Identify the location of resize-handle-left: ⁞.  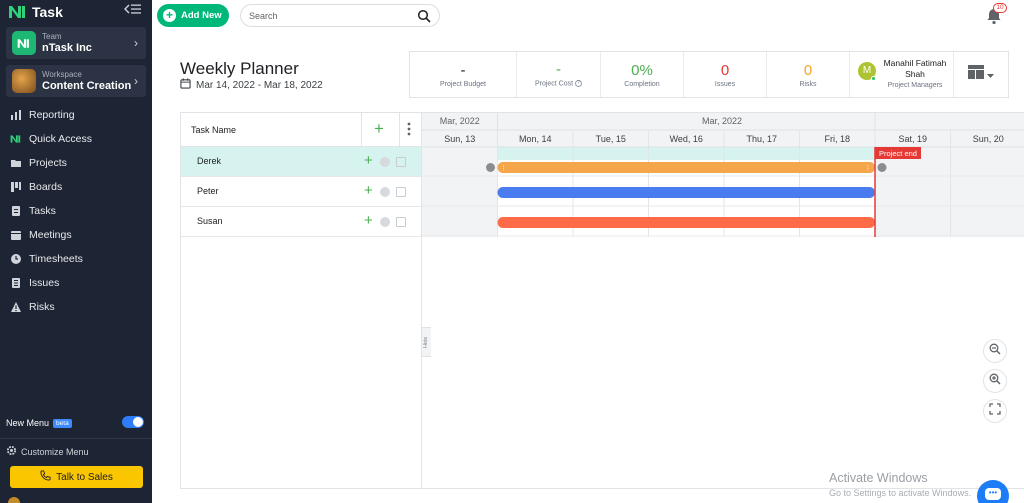
(504, 169).